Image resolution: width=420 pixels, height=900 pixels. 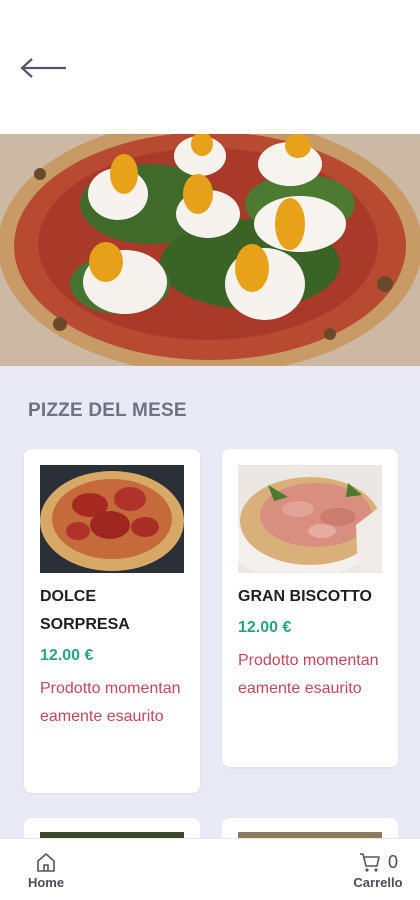 I want to click on back-button, so click(x=46, y=68).